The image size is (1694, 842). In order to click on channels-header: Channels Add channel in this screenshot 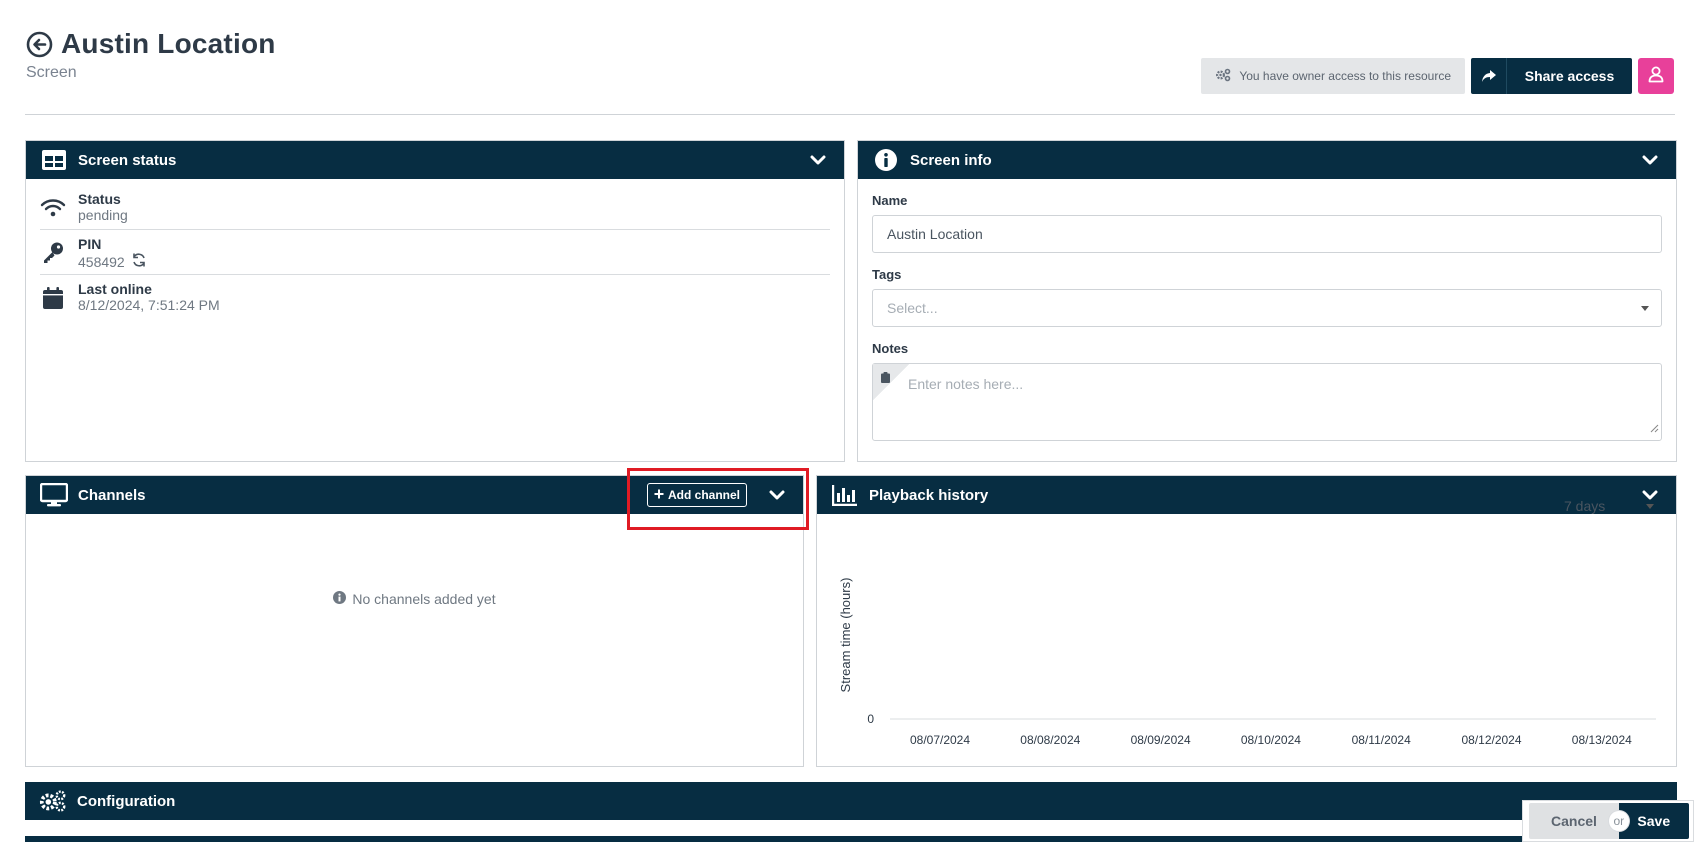, I will do `click(414, 495)`.